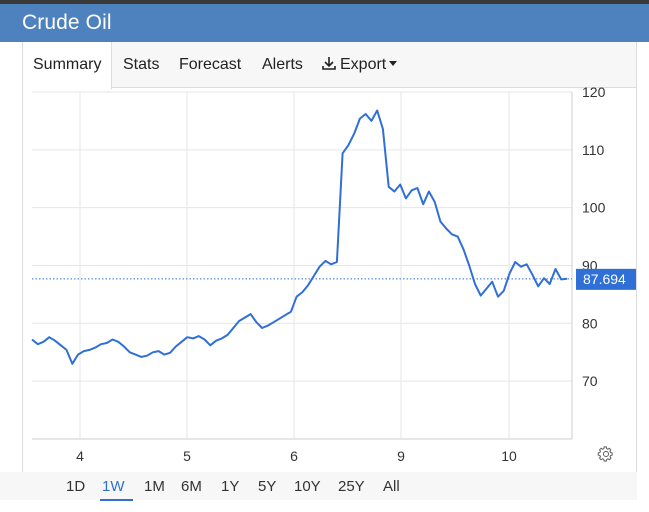 Image resolution: width=649 pixels, height=512 pixels. I want to click on range-selector: 1D 1W 1M 6M 1Y 5Y 10Y 25Y All, so click(318, 486).